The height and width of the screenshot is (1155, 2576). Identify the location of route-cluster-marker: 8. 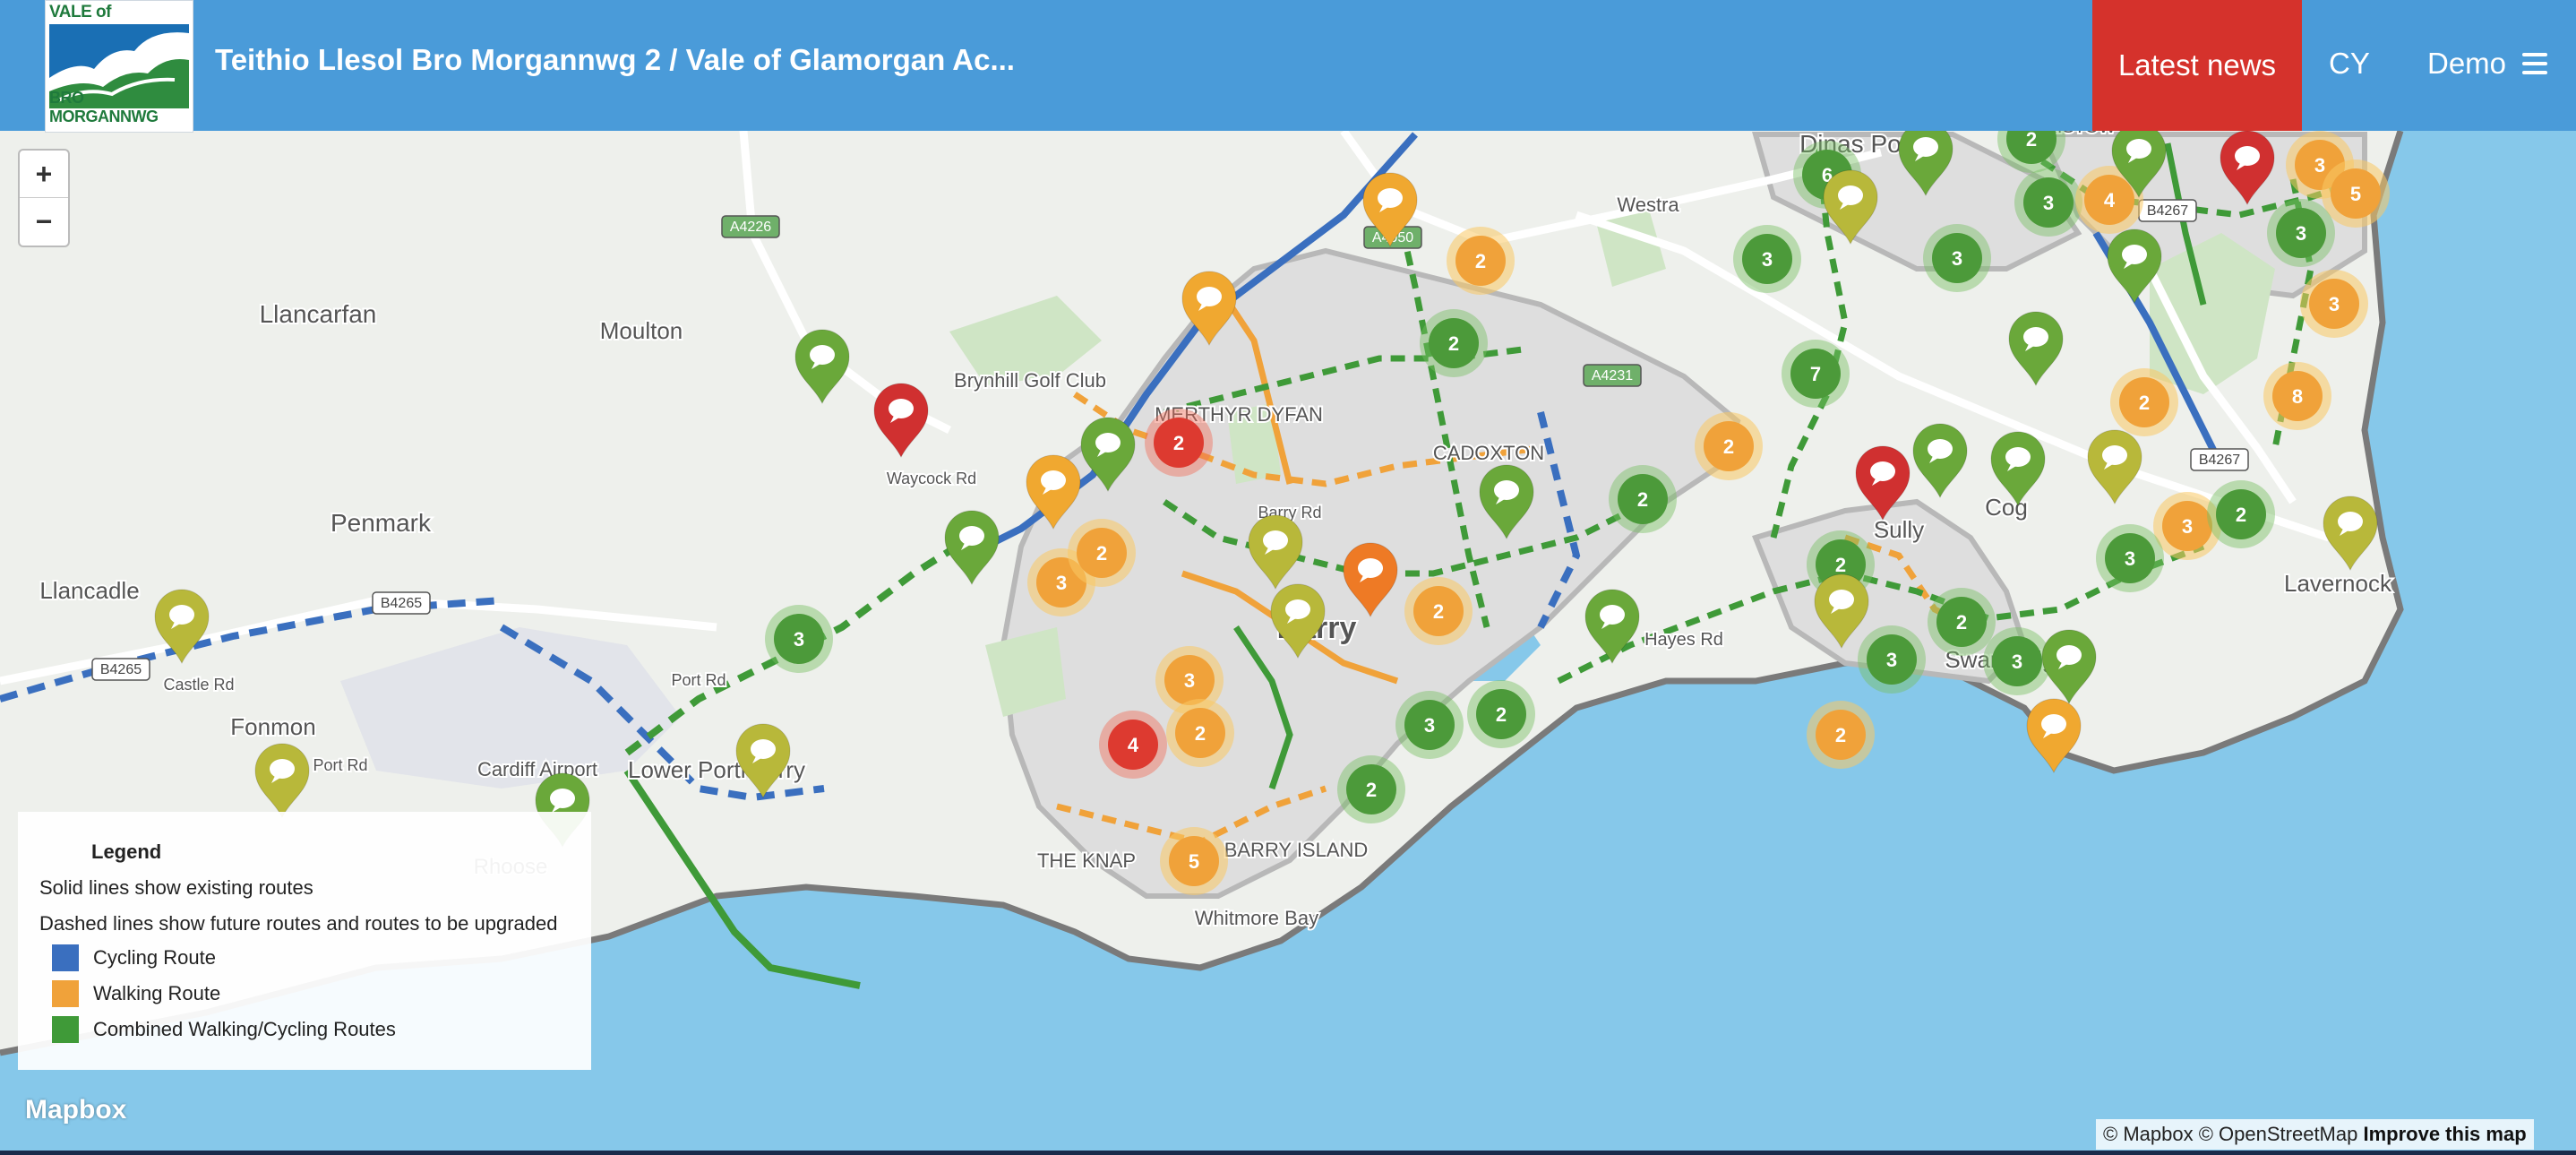
(2297, 396).